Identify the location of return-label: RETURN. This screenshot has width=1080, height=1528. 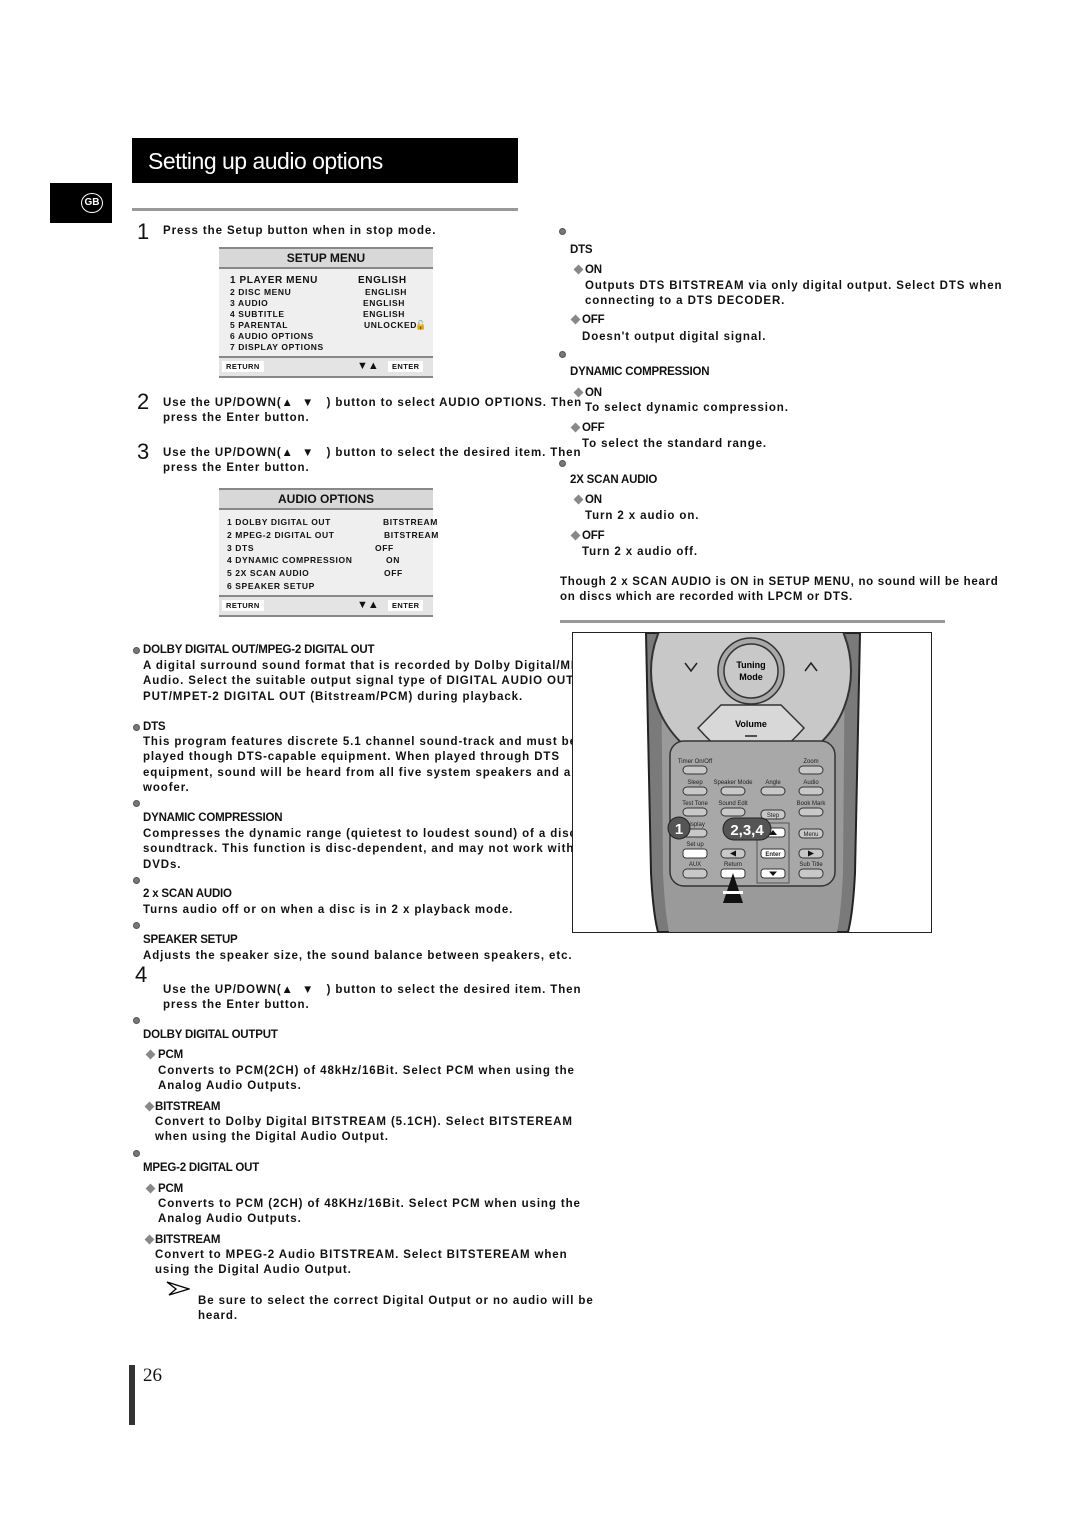
(243, 366).